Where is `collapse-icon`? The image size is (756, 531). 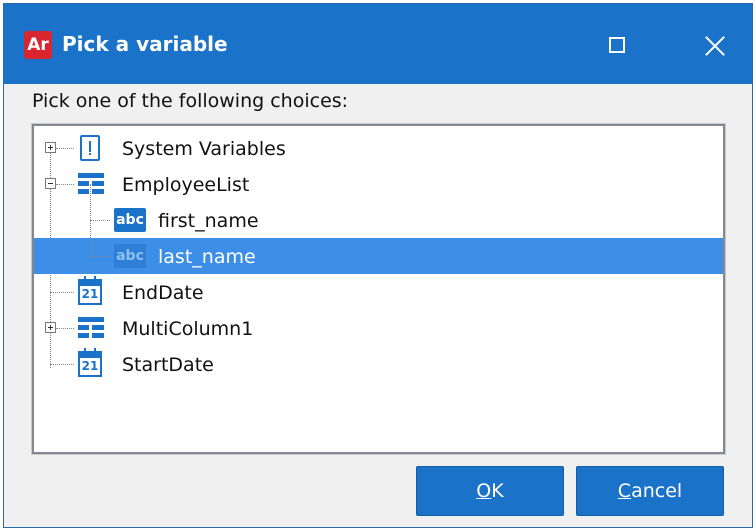 collapse-icon is located at coordinates (50, 183).